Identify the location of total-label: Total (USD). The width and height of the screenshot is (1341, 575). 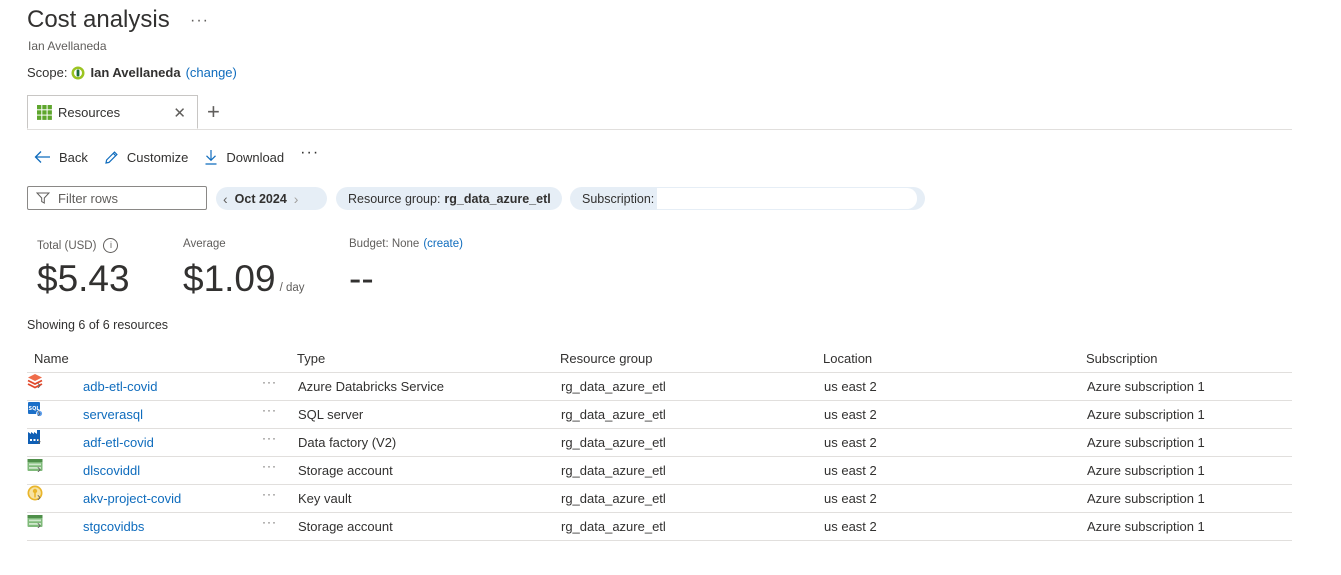
(67, 245).